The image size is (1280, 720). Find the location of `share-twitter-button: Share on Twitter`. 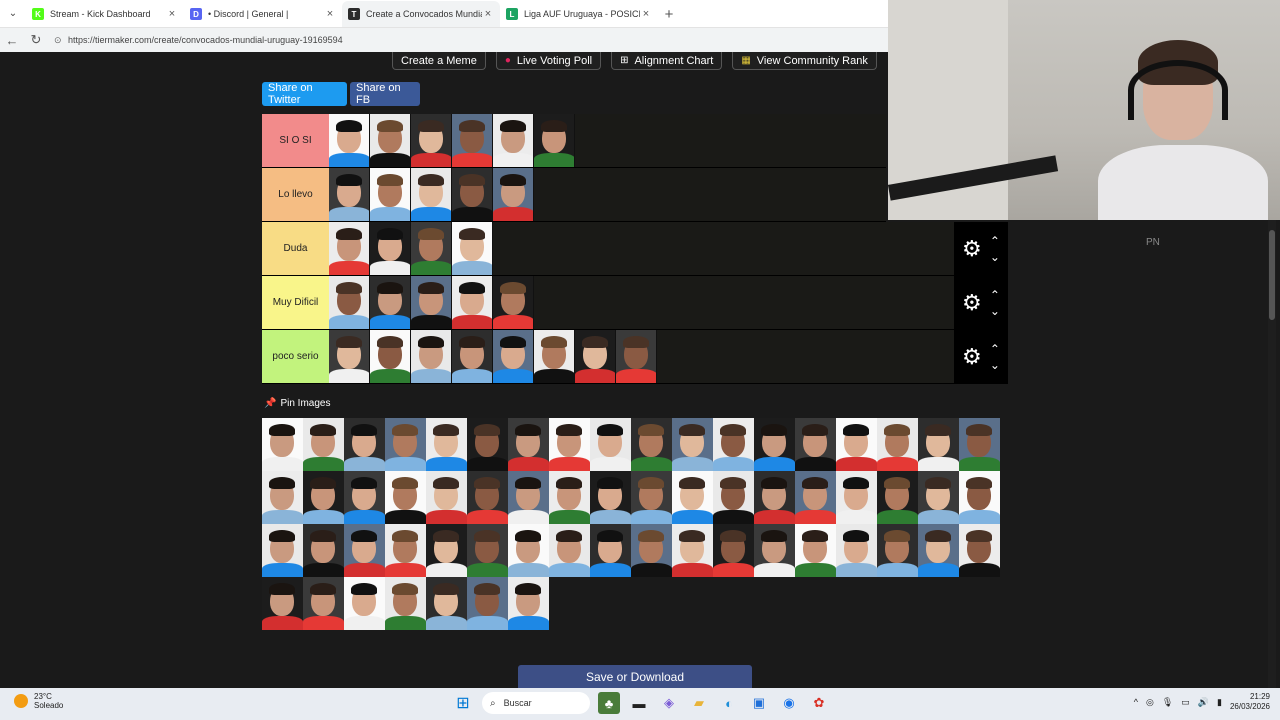

share-twitter-button: Share on Twitter is located at coordinates (304, 94).